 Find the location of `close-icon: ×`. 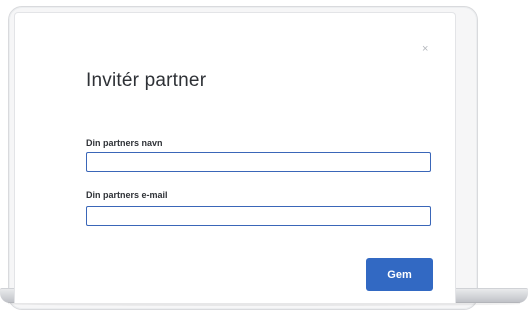

close-icon: × is located at coordinates (425, 49).